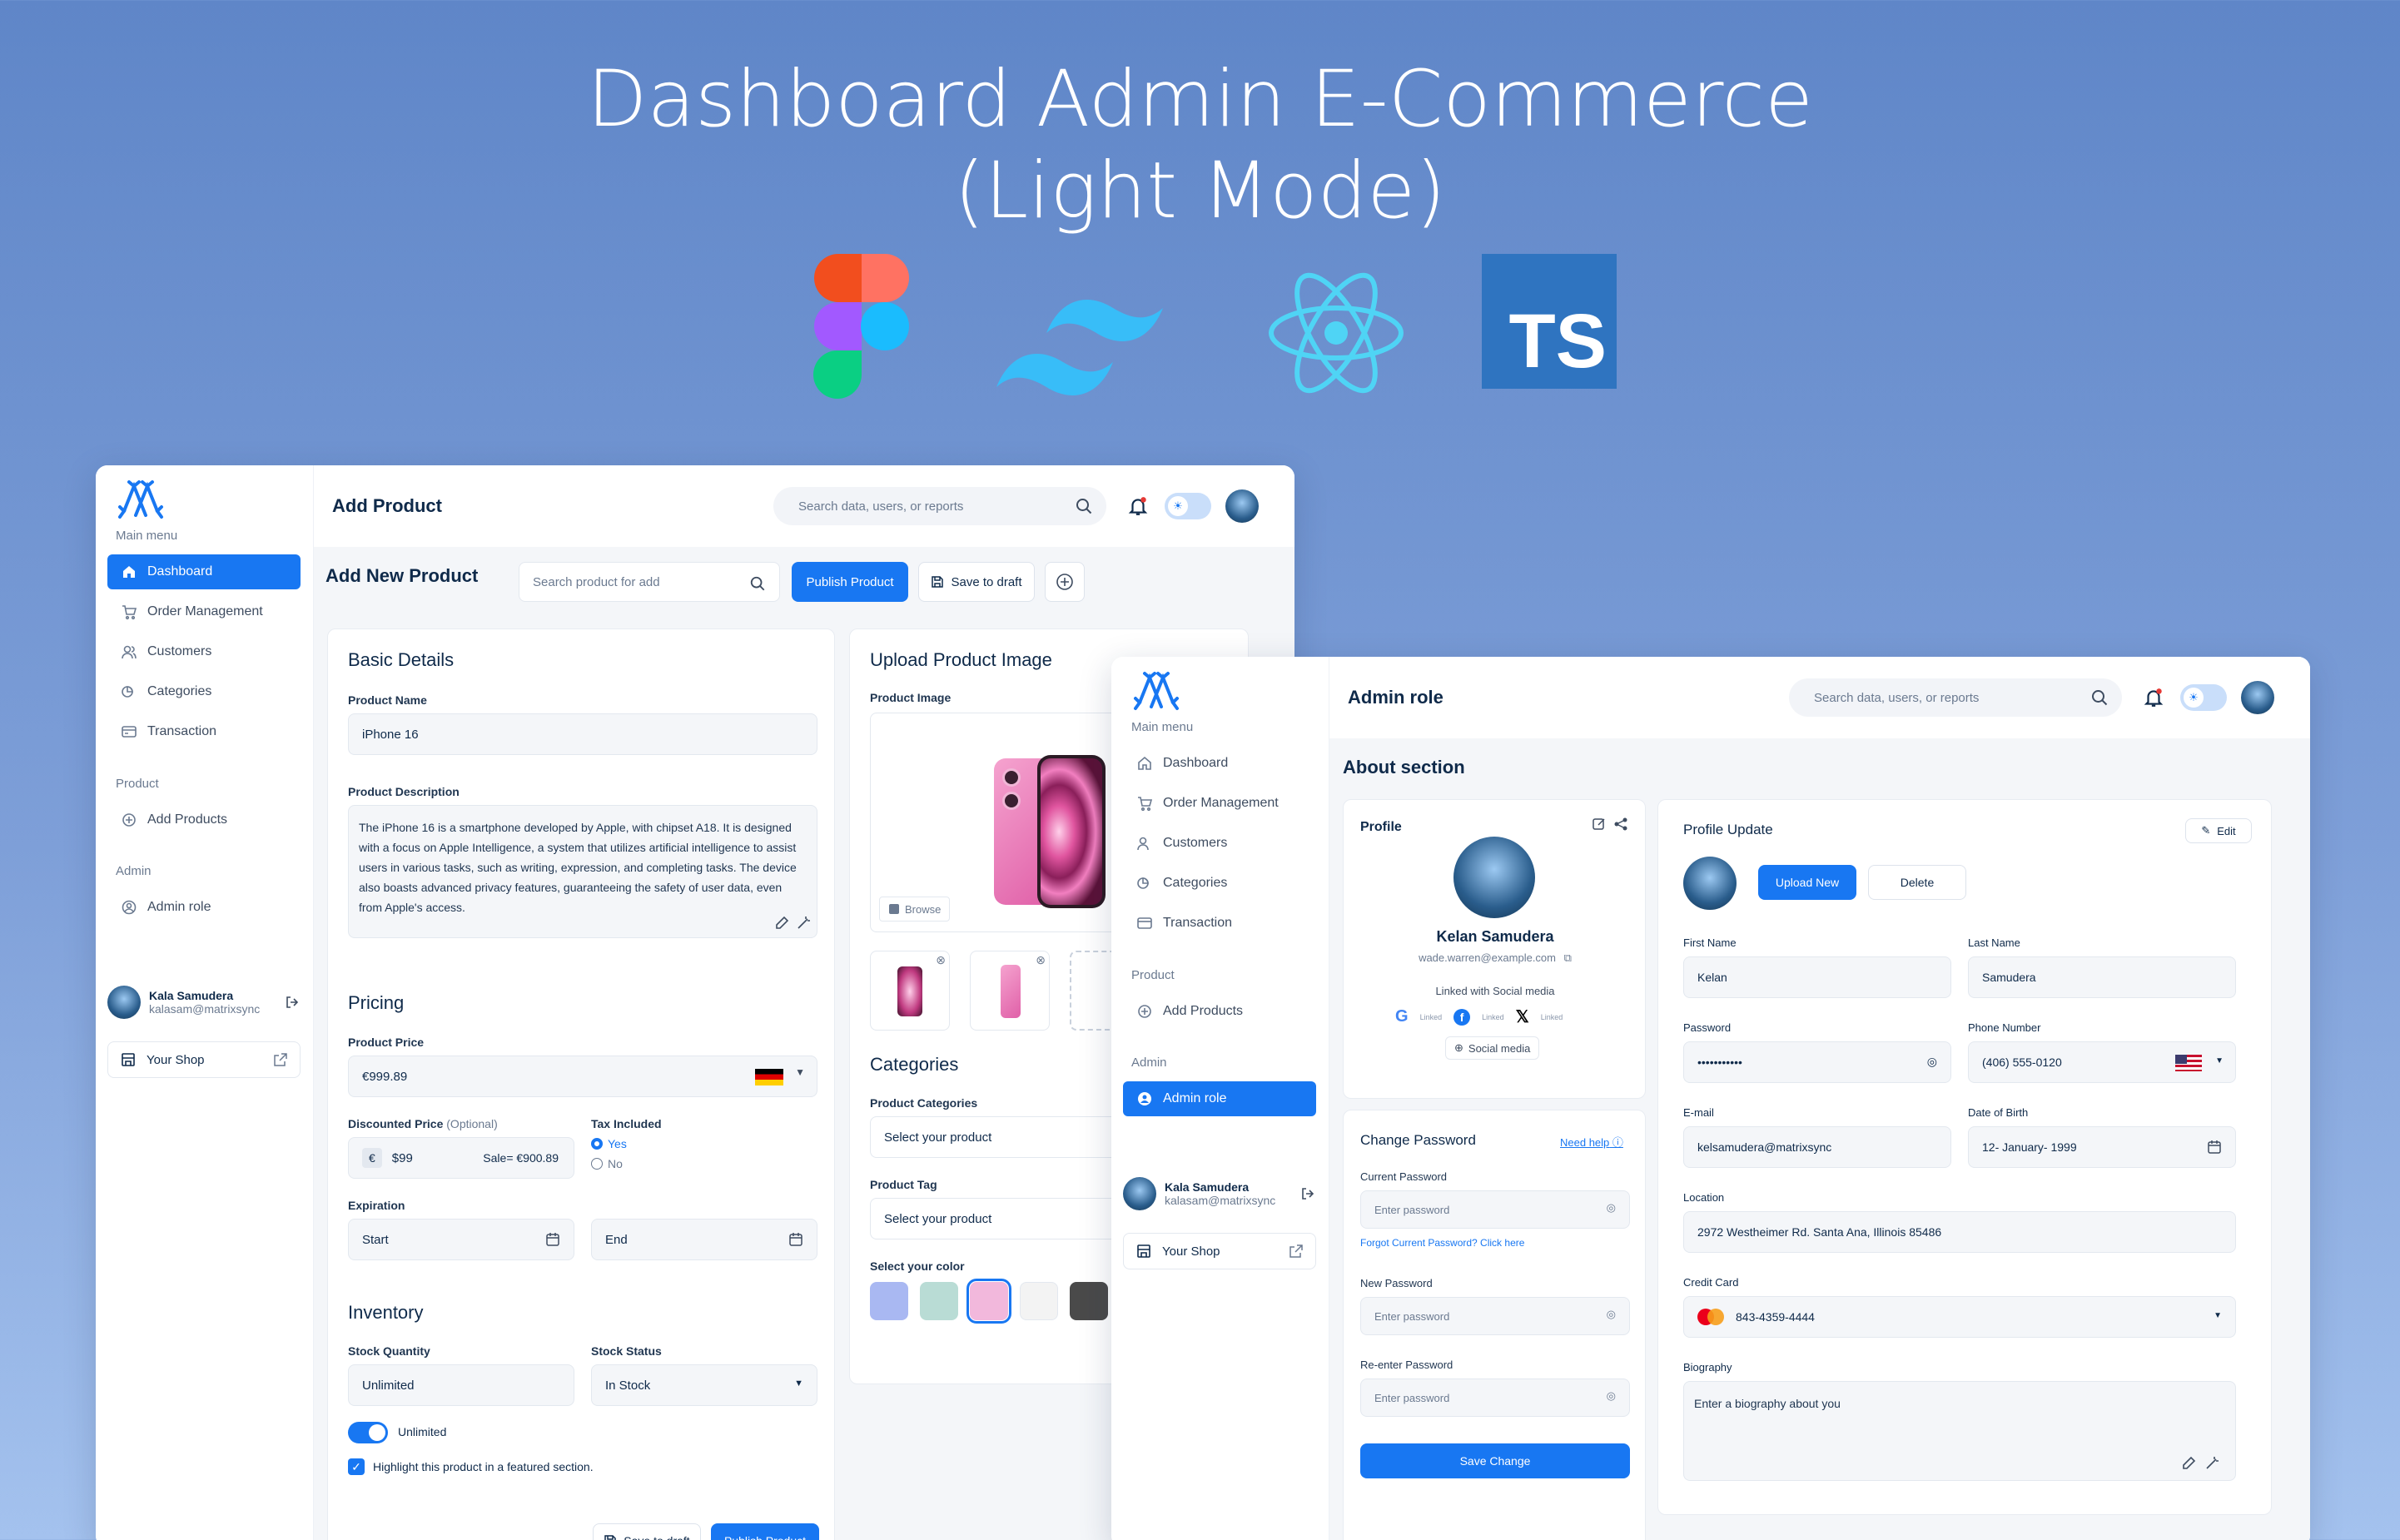 This screenshot has width=2400, height=1540. Describe the element at coordinates (704, 1239) in the screenshot. I see `expiration-end-input: End` at that location.